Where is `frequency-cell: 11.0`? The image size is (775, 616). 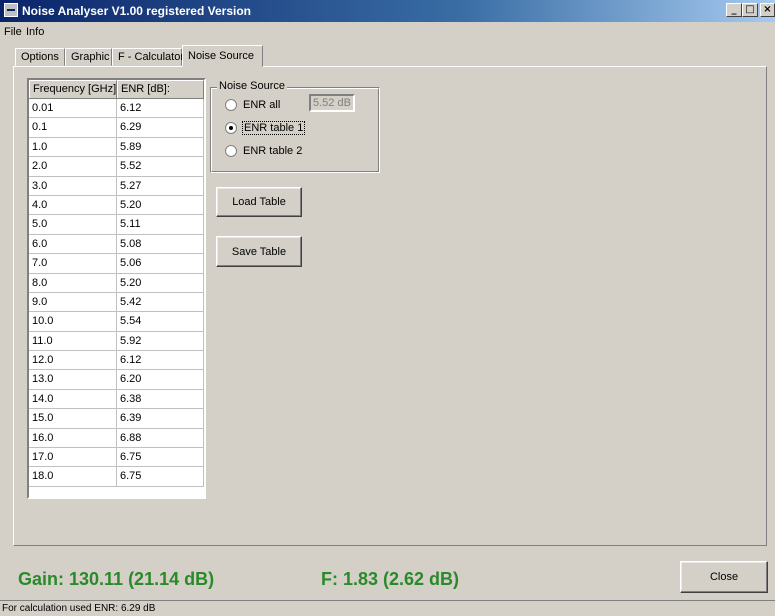
frequency-cell: 11.0 is located at coordinates (73, 341).